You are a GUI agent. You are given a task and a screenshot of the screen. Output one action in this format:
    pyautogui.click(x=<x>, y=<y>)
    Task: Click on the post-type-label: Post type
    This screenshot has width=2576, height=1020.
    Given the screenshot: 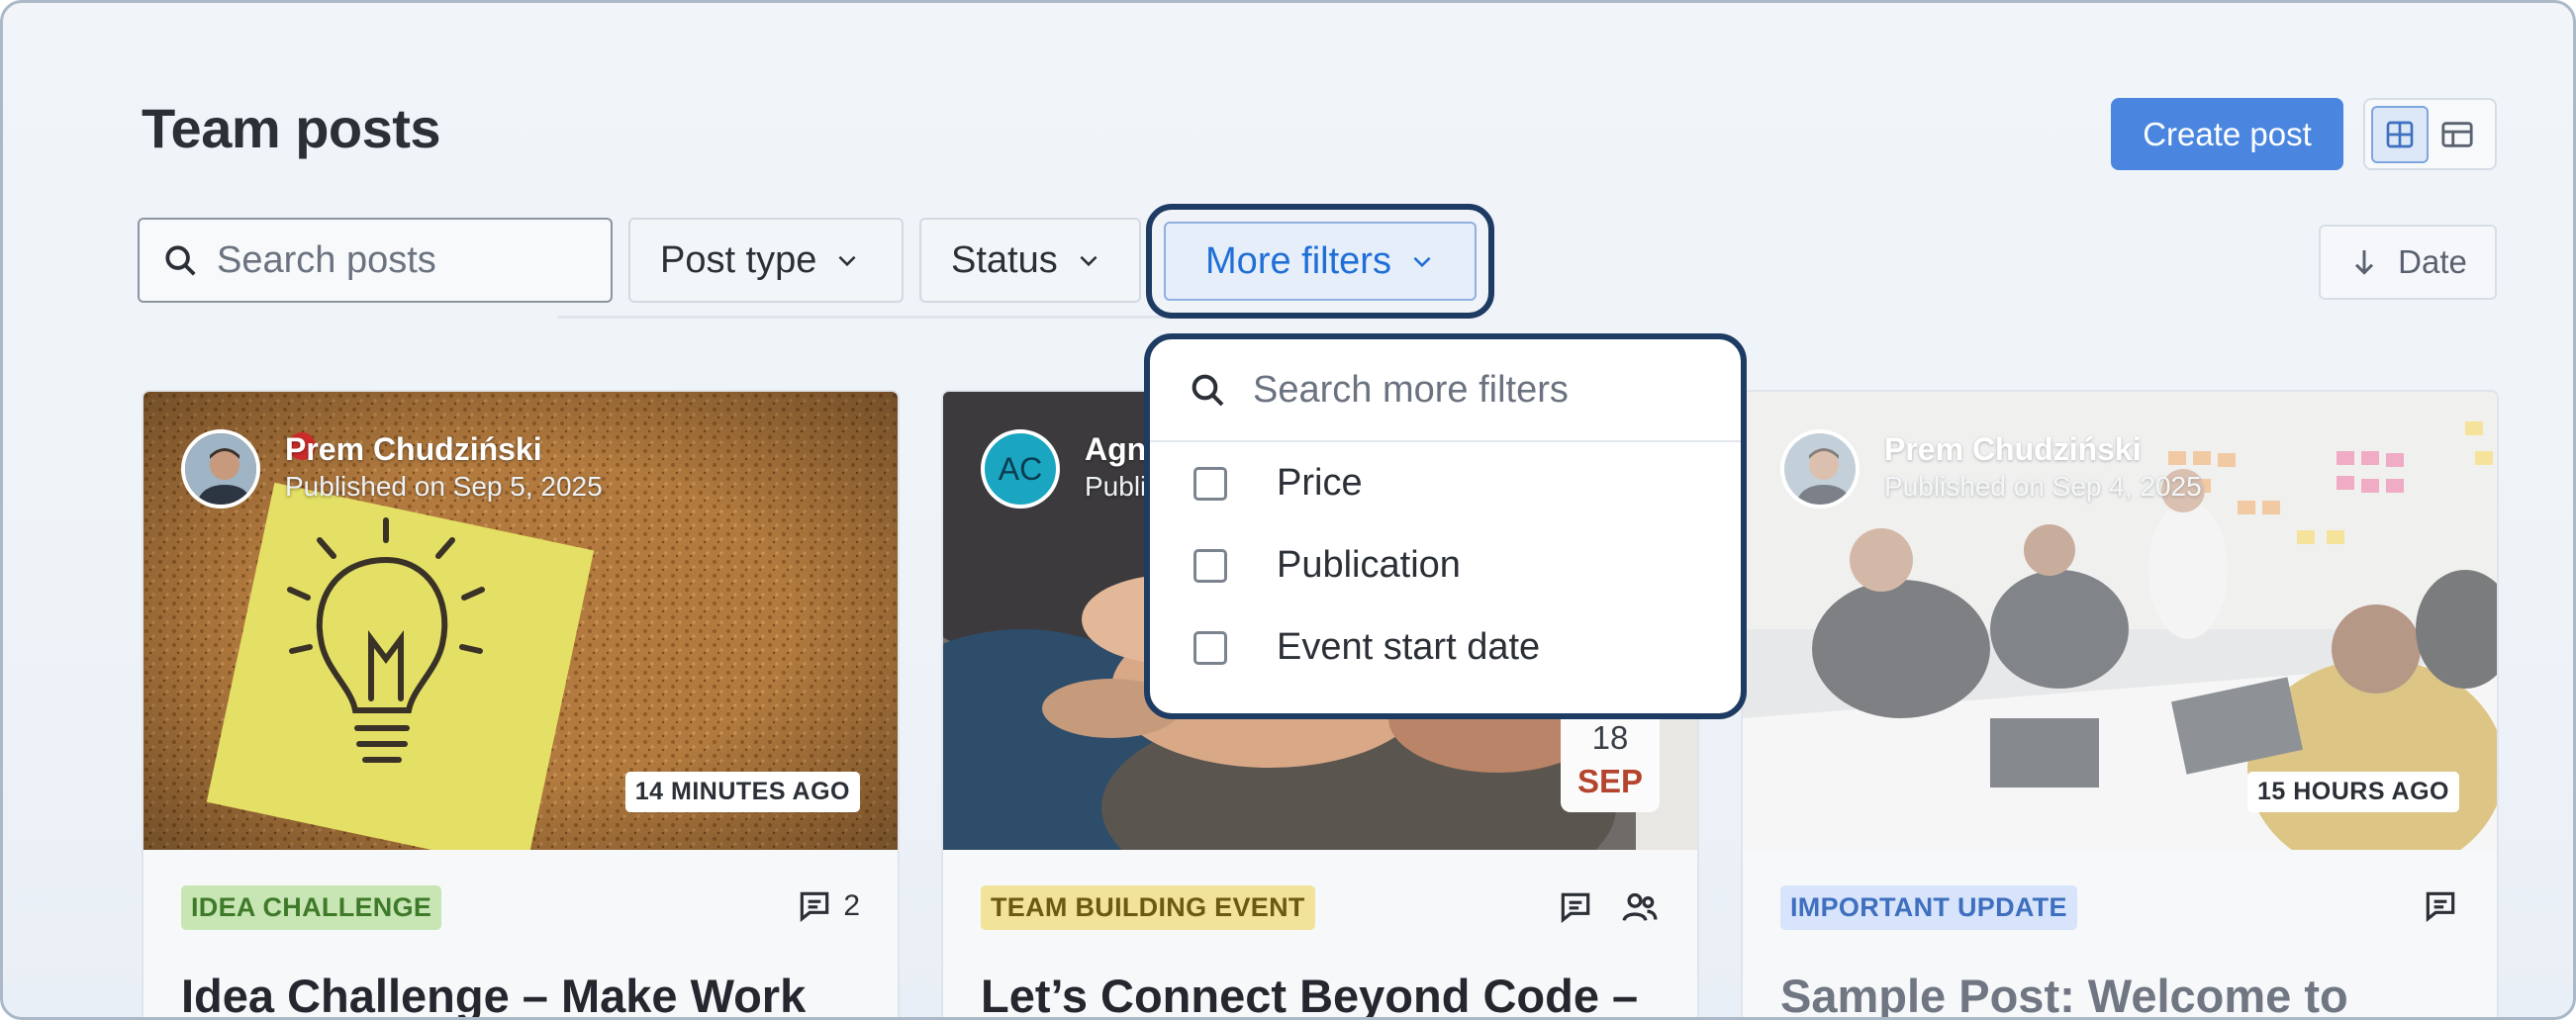 What is the action you would take?
    pyautogui.click(x=738, y=259)
    